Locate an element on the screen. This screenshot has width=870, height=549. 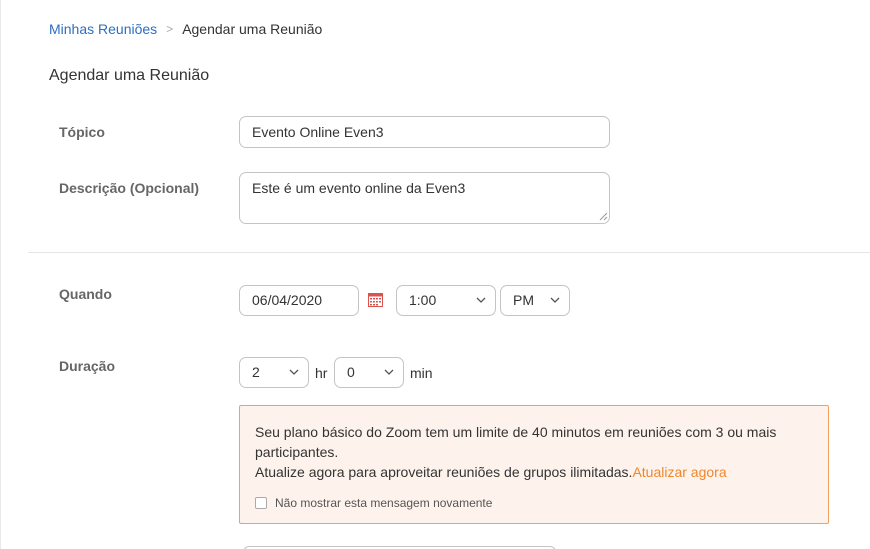
left-border is located at coordinates (0, 274).